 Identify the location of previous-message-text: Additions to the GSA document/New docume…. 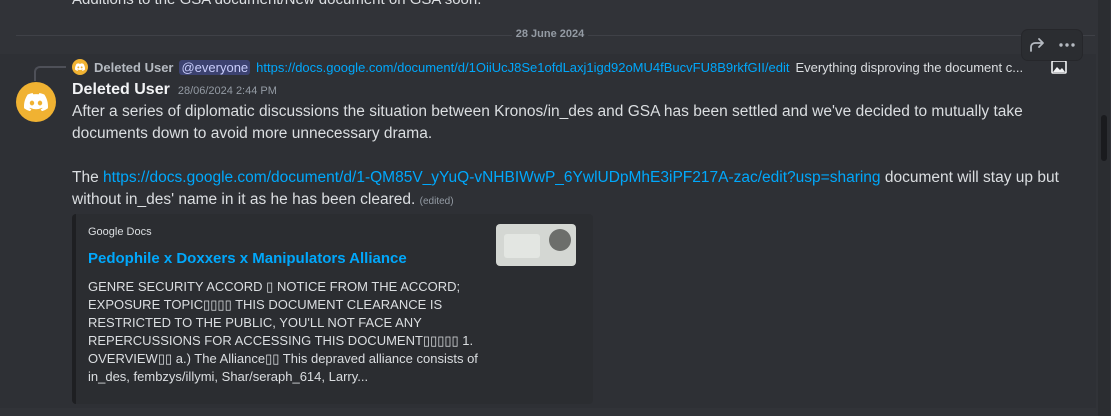
(276, 4).